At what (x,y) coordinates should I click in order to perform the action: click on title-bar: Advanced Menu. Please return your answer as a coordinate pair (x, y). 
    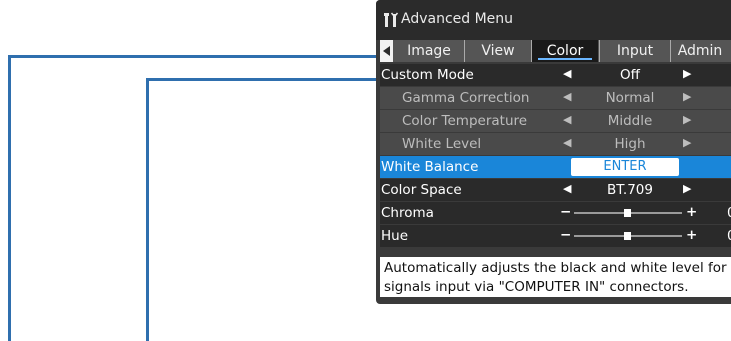
    Looking at the image, I should click on (553, 20).